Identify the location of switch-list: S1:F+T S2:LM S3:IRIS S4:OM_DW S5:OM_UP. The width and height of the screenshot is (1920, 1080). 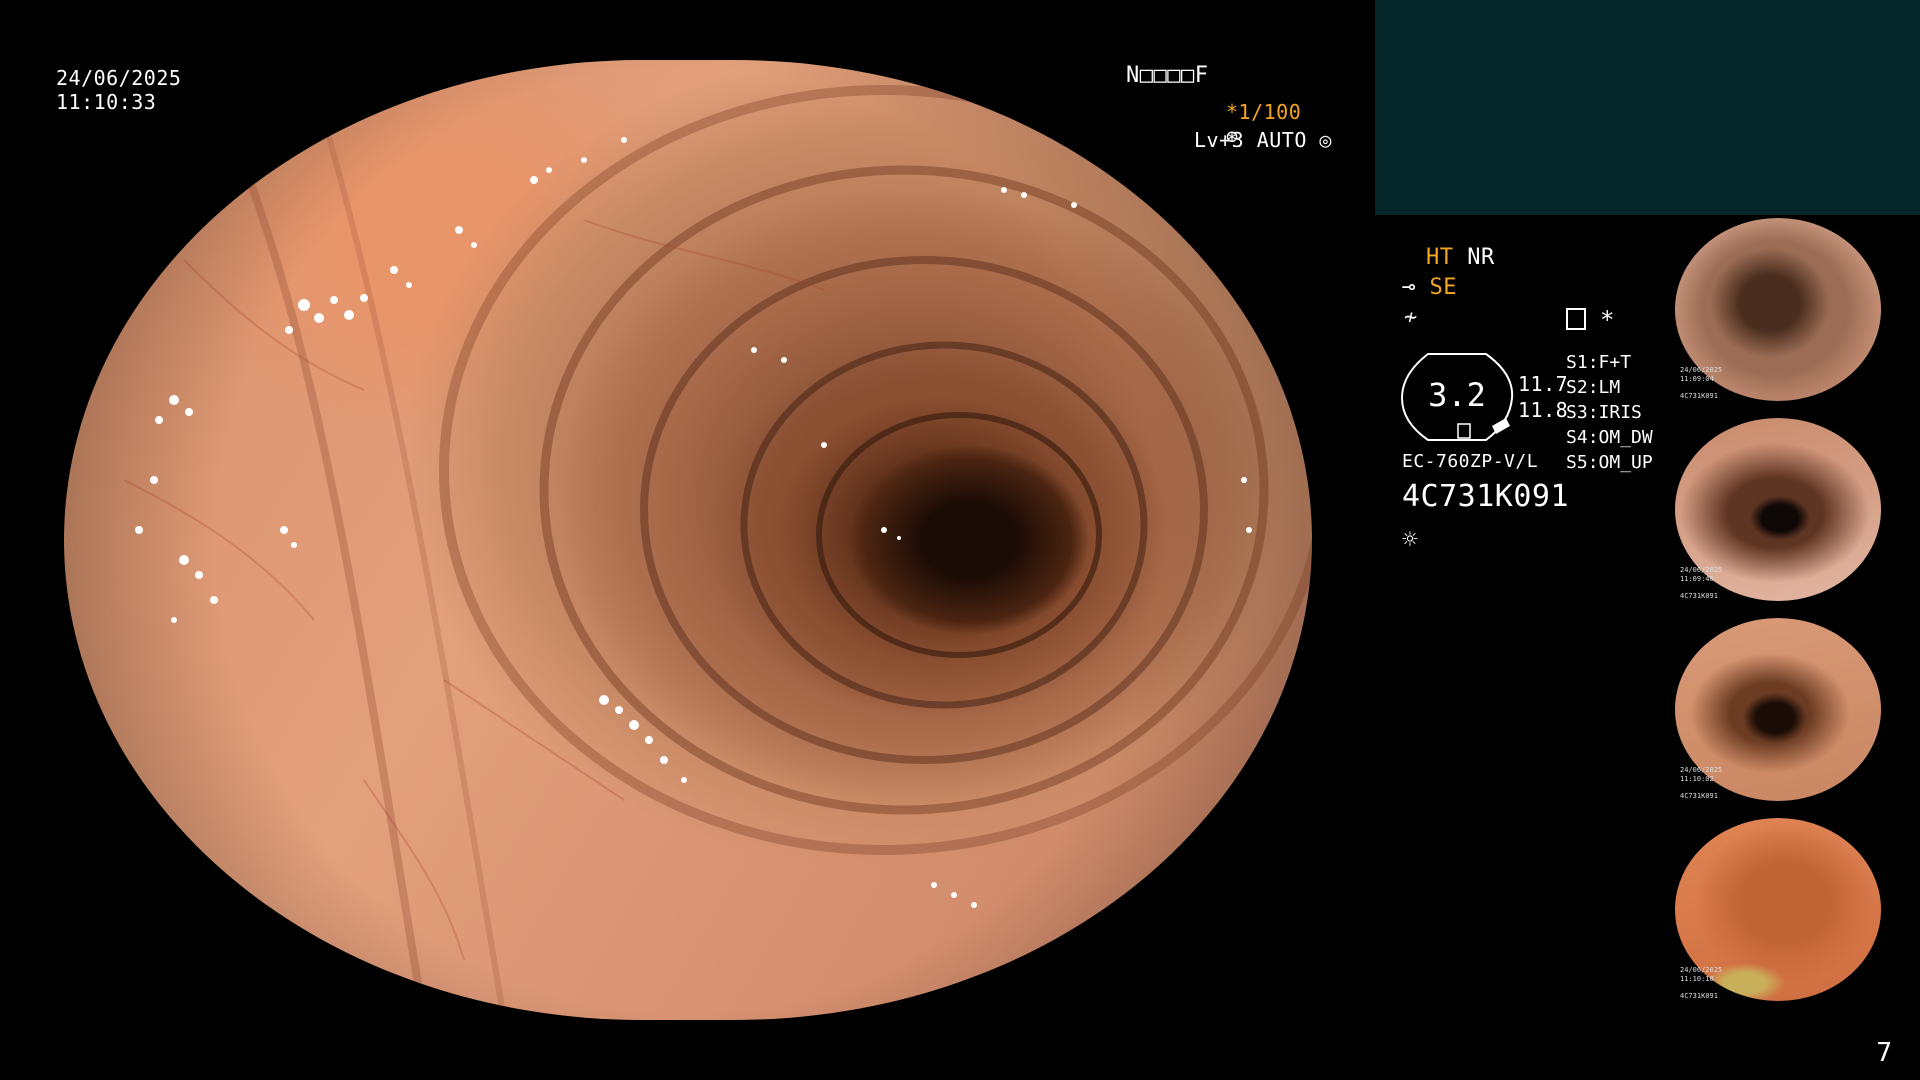
(1609, 412).